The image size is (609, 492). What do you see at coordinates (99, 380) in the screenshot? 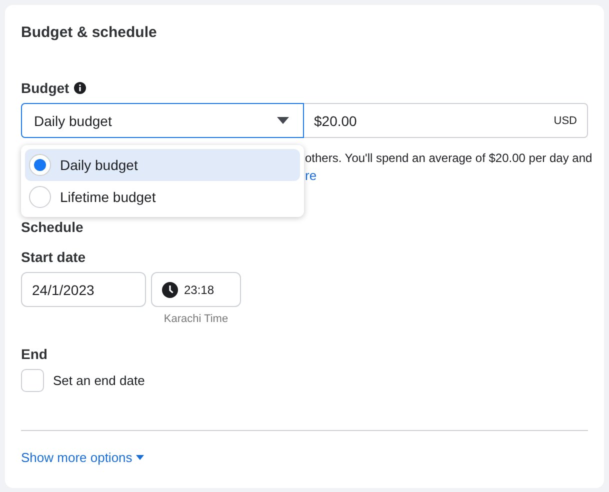
I see `checkbox-label: Set an end date` at bounding box center [99, 380].